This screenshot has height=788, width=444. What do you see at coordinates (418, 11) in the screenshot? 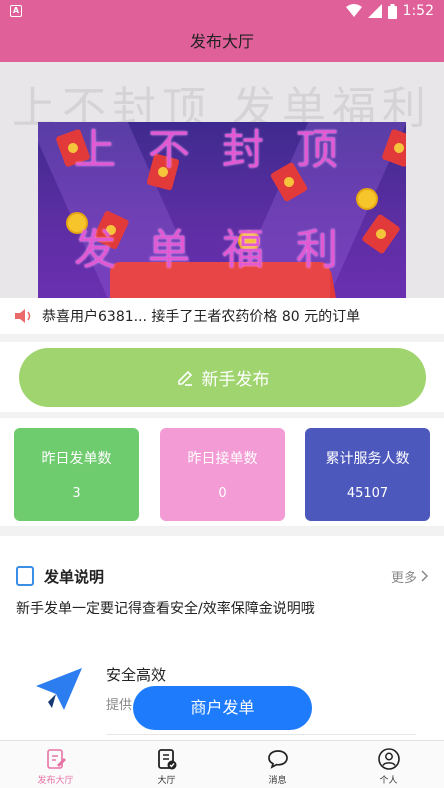
I see `clock: 1:52` at bounding box center [418, 11].